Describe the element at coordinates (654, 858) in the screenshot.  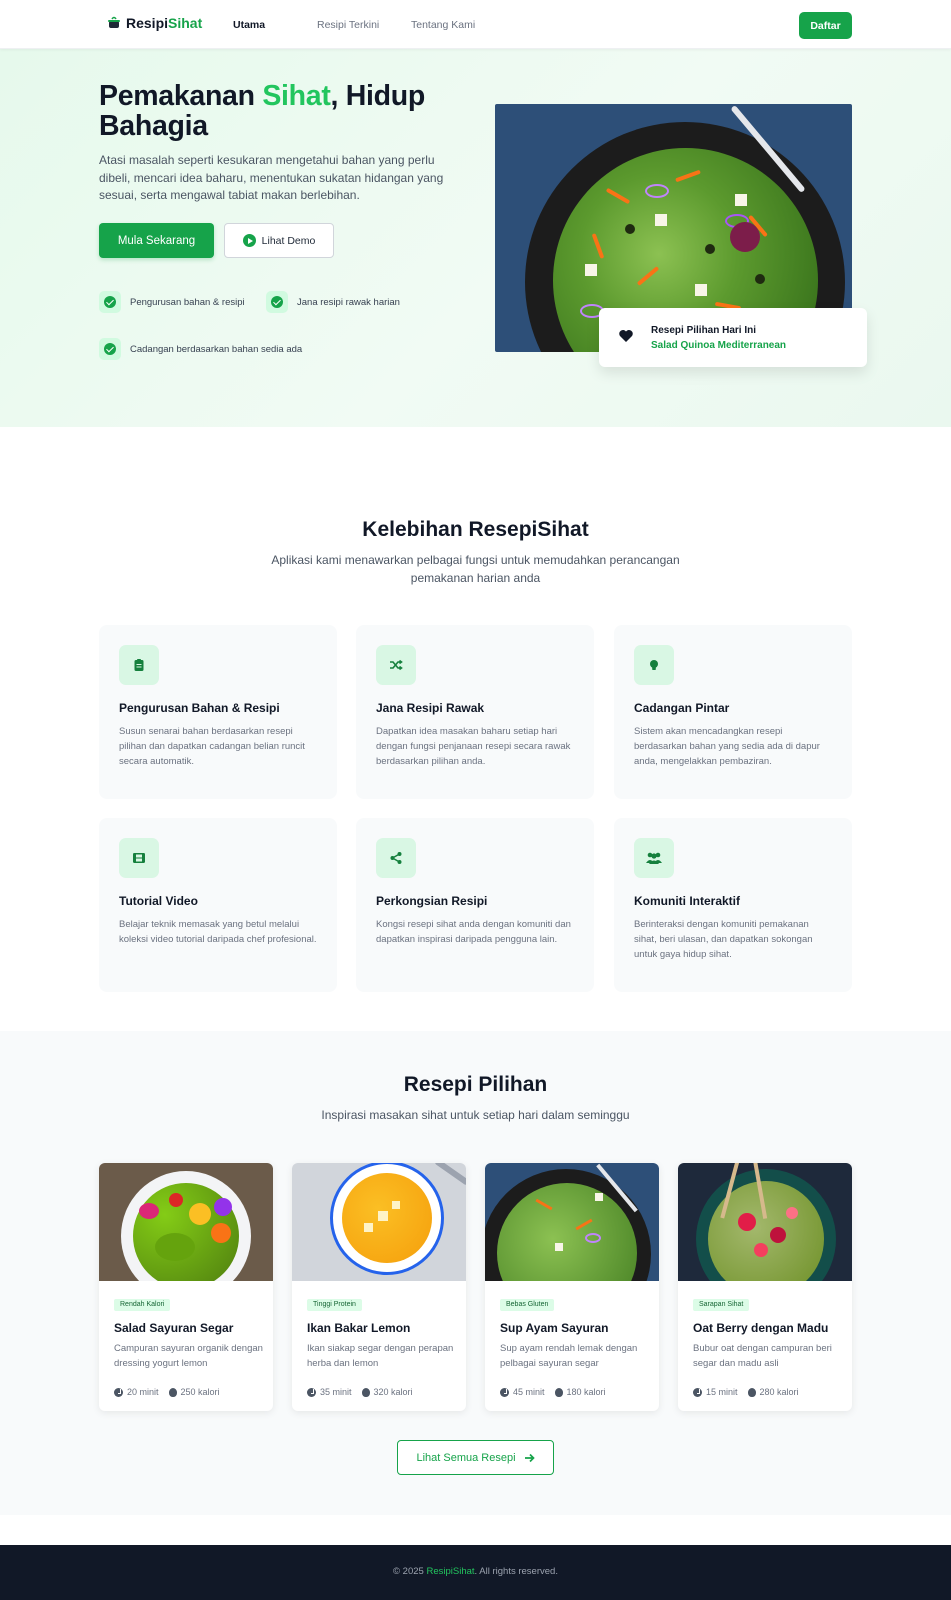
I see `users-icon` at that location.